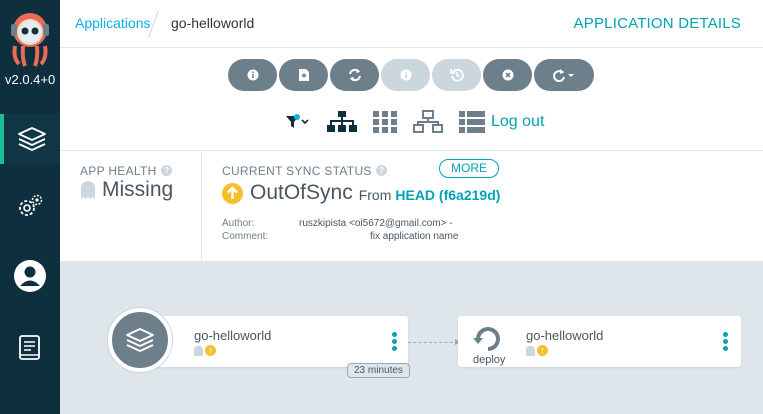 The height and width of the screenshot is (414, 763). I want to click on more-button: MORE, so click(469, 168).